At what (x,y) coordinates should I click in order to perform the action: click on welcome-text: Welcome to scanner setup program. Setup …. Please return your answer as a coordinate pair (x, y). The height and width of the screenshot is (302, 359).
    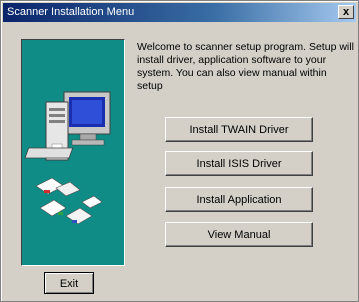
    Looking at the image, I should click on (245, 66).